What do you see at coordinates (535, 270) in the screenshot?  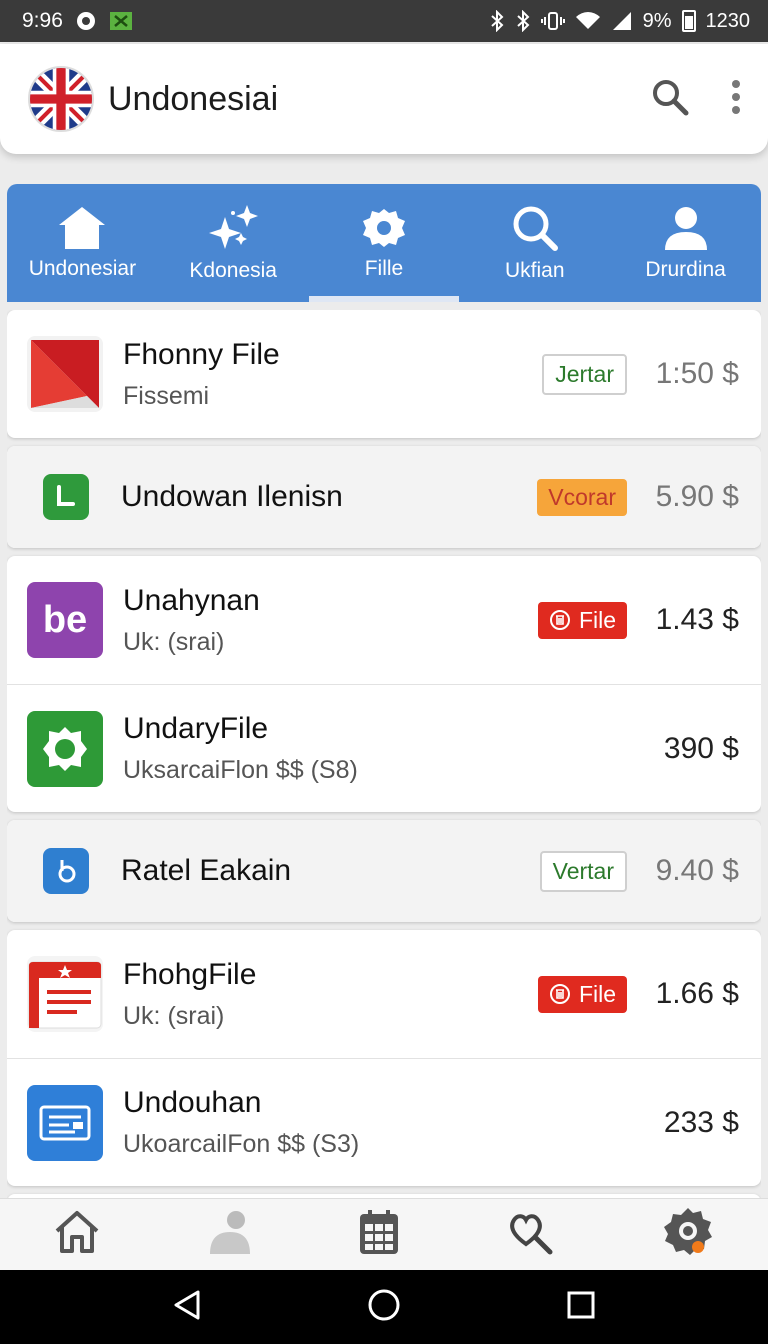 I see `tab-label: Ukfian` at bounding box center [535, 270].